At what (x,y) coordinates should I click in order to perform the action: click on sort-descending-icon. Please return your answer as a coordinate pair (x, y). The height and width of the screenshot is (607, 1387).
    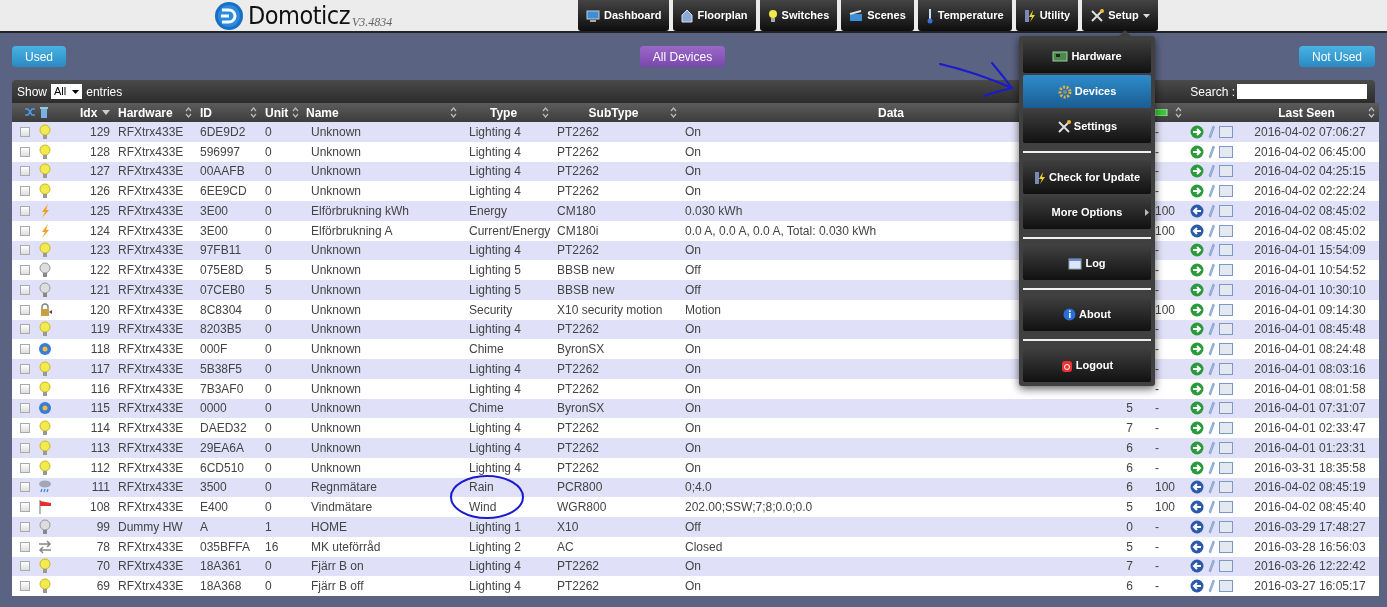
    Looking at the image, I should click on (106, 112).